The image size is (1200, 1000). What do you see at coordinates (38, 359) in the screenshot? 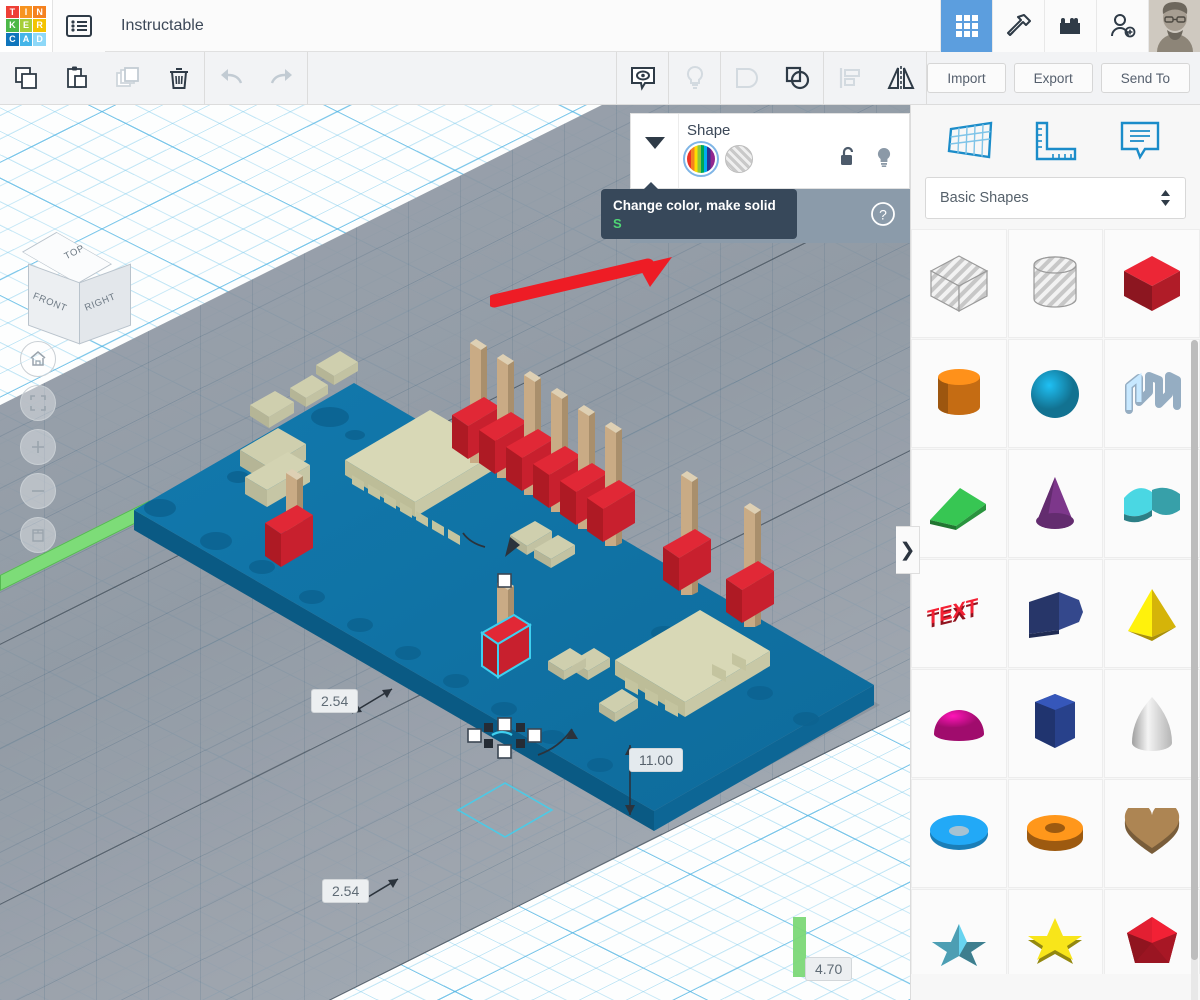
I see `home-view-icon` at bounding box center [38, 359].